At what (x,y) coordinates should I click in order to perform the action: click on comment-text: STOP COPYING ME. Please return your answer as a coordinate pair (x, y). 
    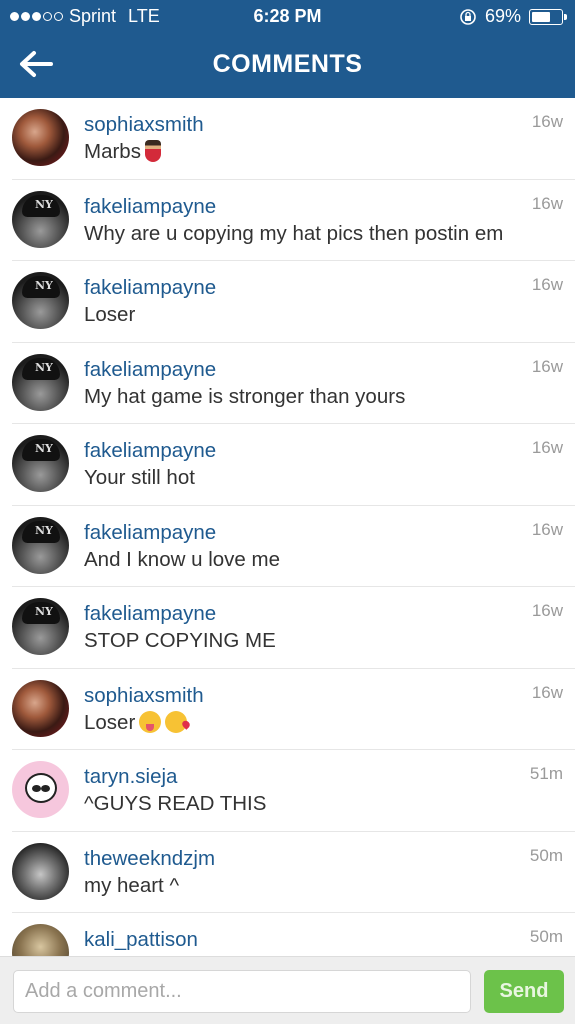
    Looking at the image, I should click on (180, 641).